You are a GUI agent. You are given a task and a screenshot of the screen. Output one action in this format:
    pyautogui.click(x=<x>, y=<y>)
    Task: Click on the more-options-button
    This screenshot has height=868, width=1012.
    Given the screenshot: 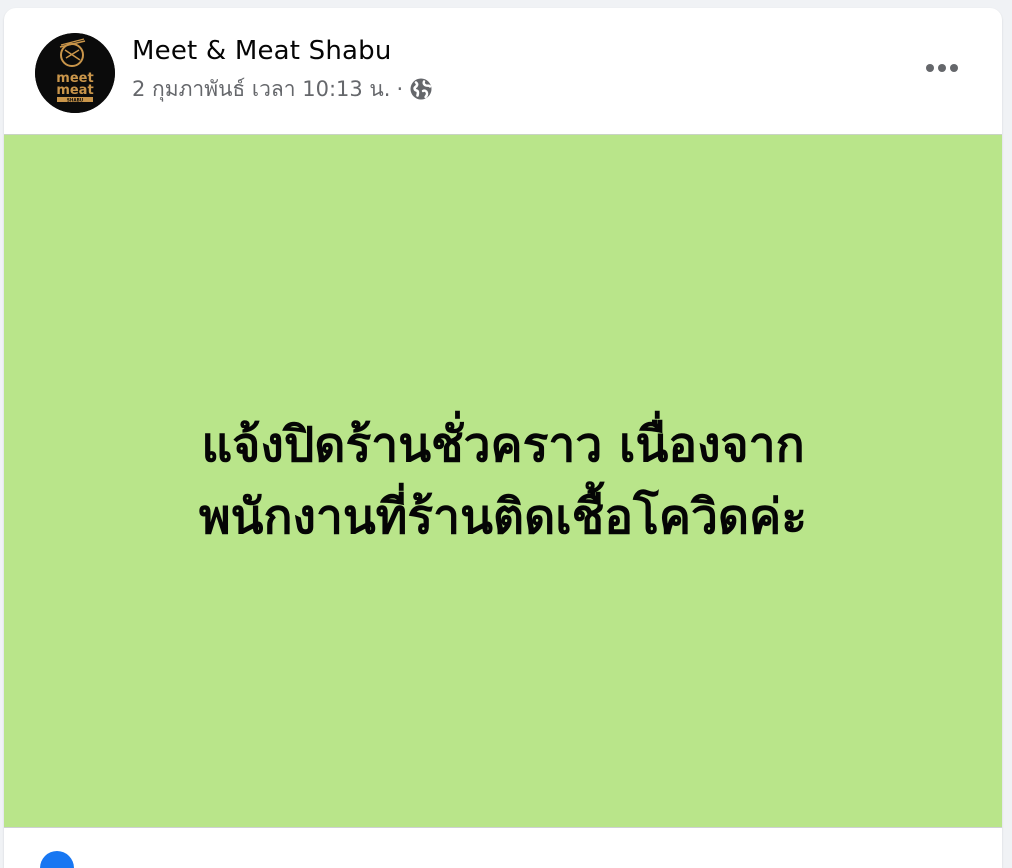 What is the action you would take?
    pyautogui.click(x=942, y=68)
    